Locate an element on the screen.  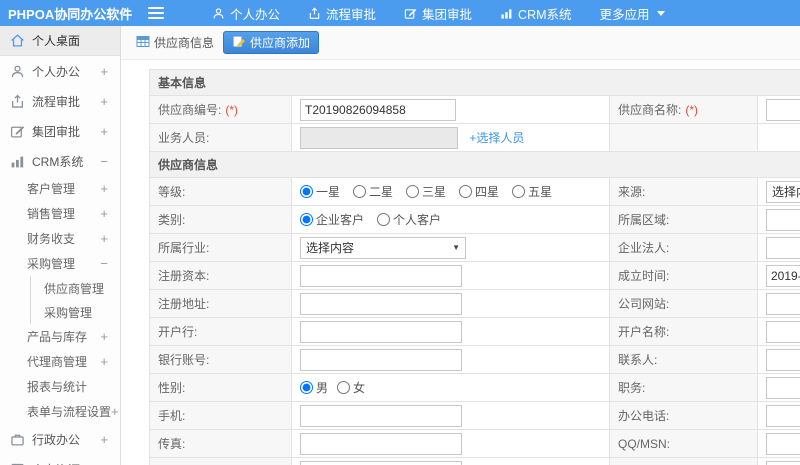
section-title-supplier-info: 供应商信息 is located at coordinates (474, 164).